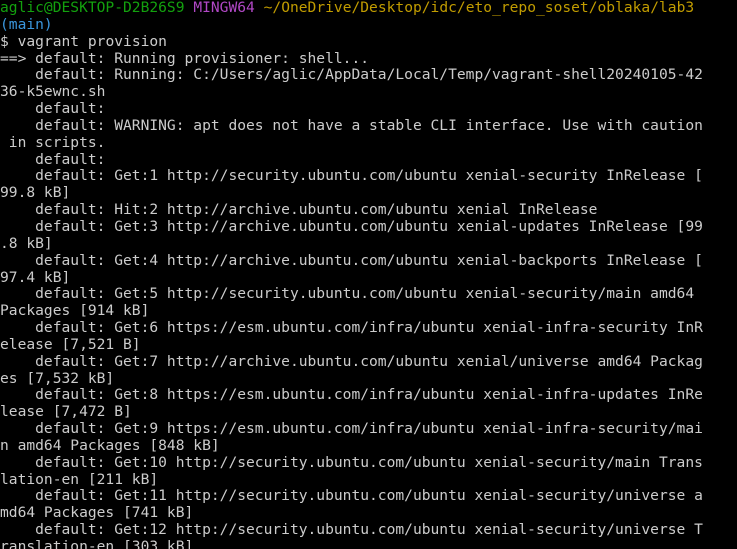  Describe the element at coordinates (26, 24) in the screenshot. I see `prompt-branch: (main)` at that location.